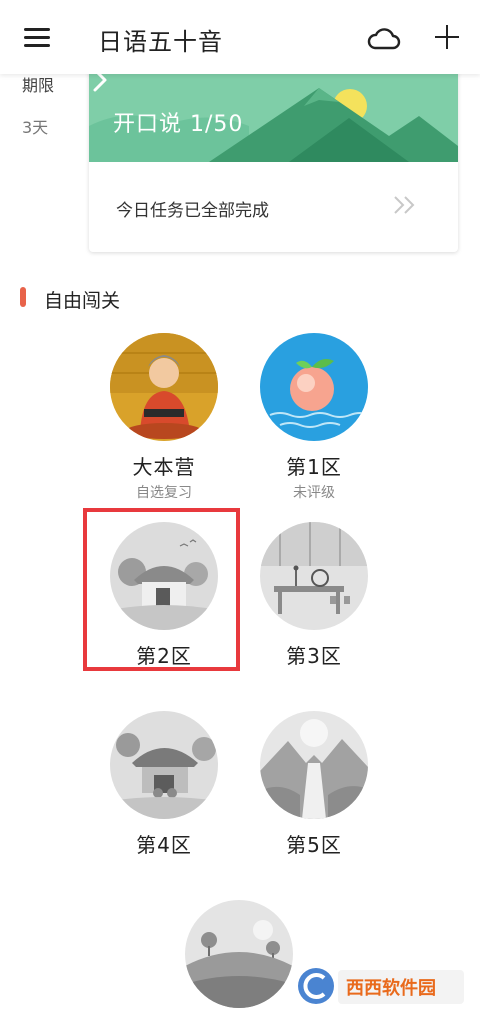 Image resolution: width=480 pixels, height=1019 pixels. What do you see at coordinates (164, 656) in the screenshot?
I see `level-name: 第2区` at bounding box center [164, 656].